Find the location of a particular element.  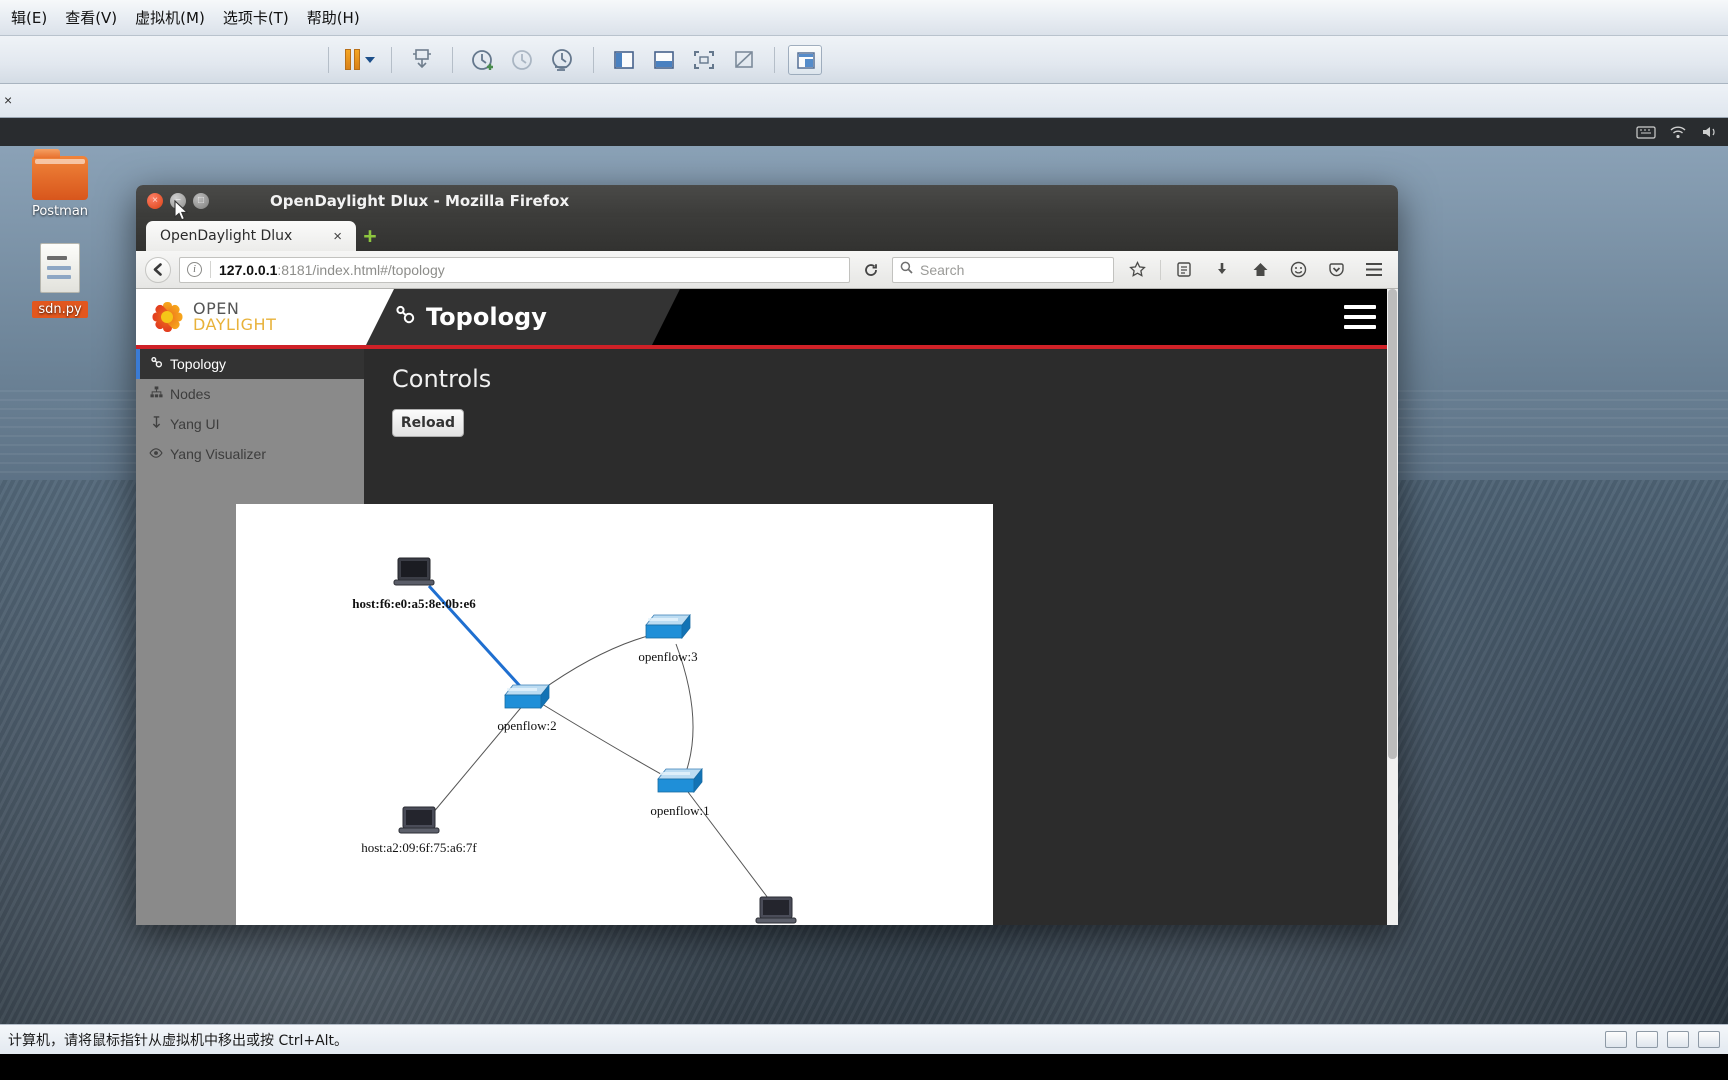

smiley-feedback-icon is located at coordinates (1298, 270).